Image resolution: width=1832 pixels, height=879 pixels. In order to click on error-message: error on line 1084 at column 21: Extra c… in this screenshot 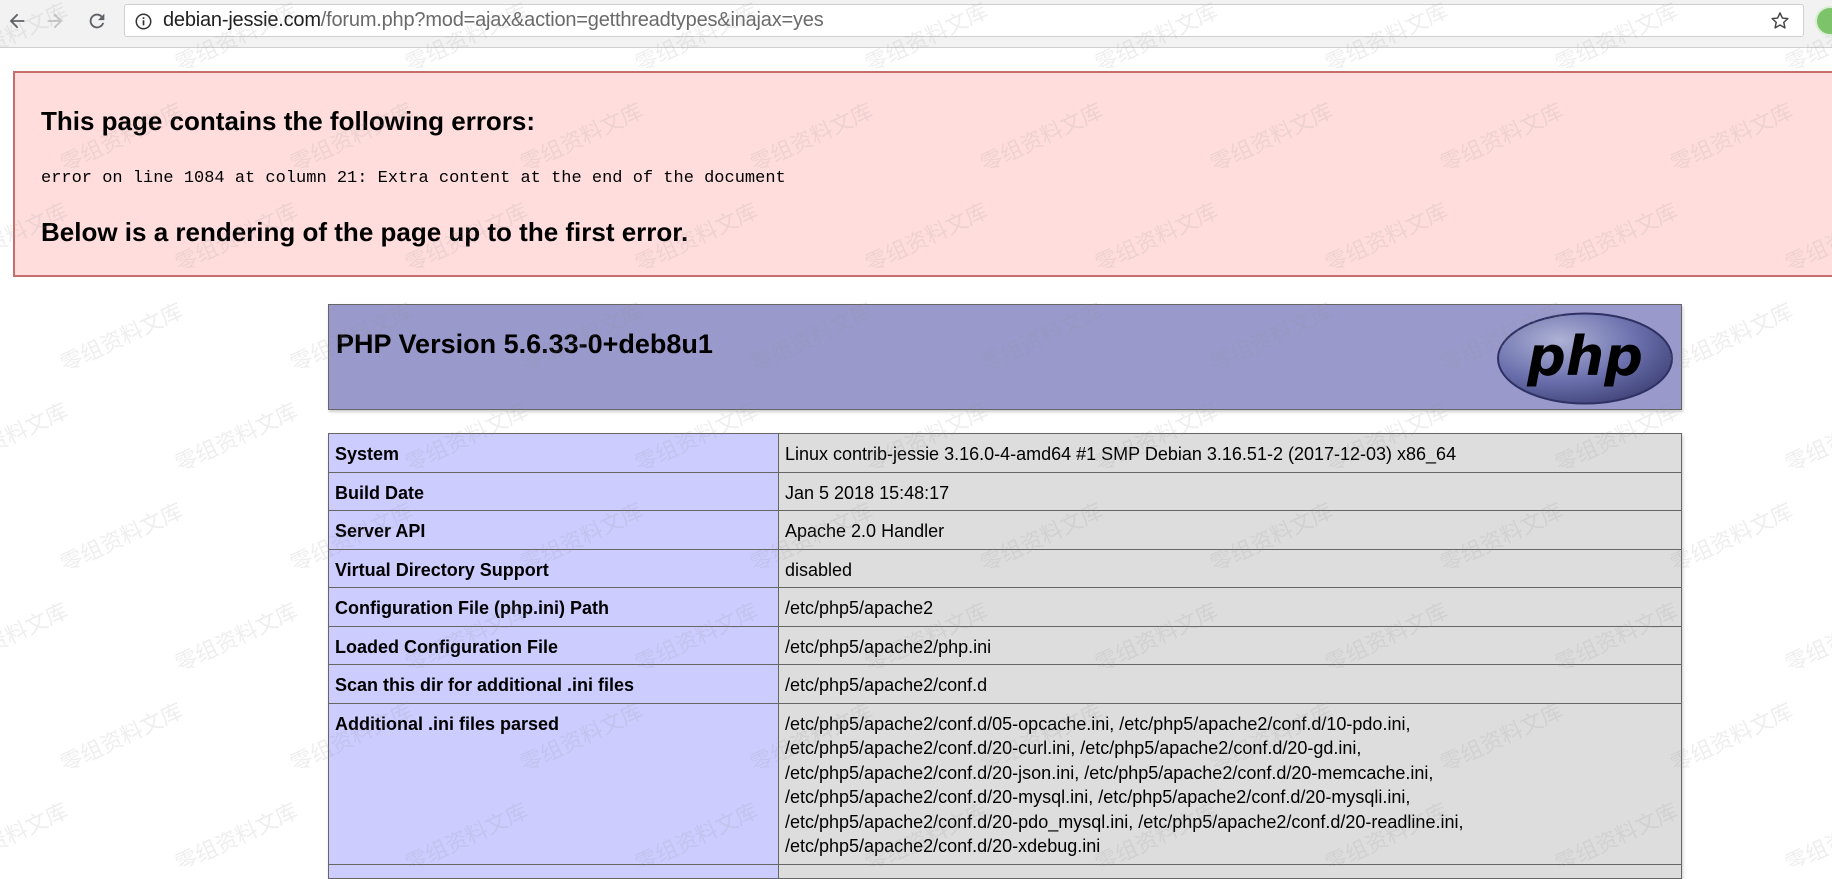, I will do `click(413, 178)`.